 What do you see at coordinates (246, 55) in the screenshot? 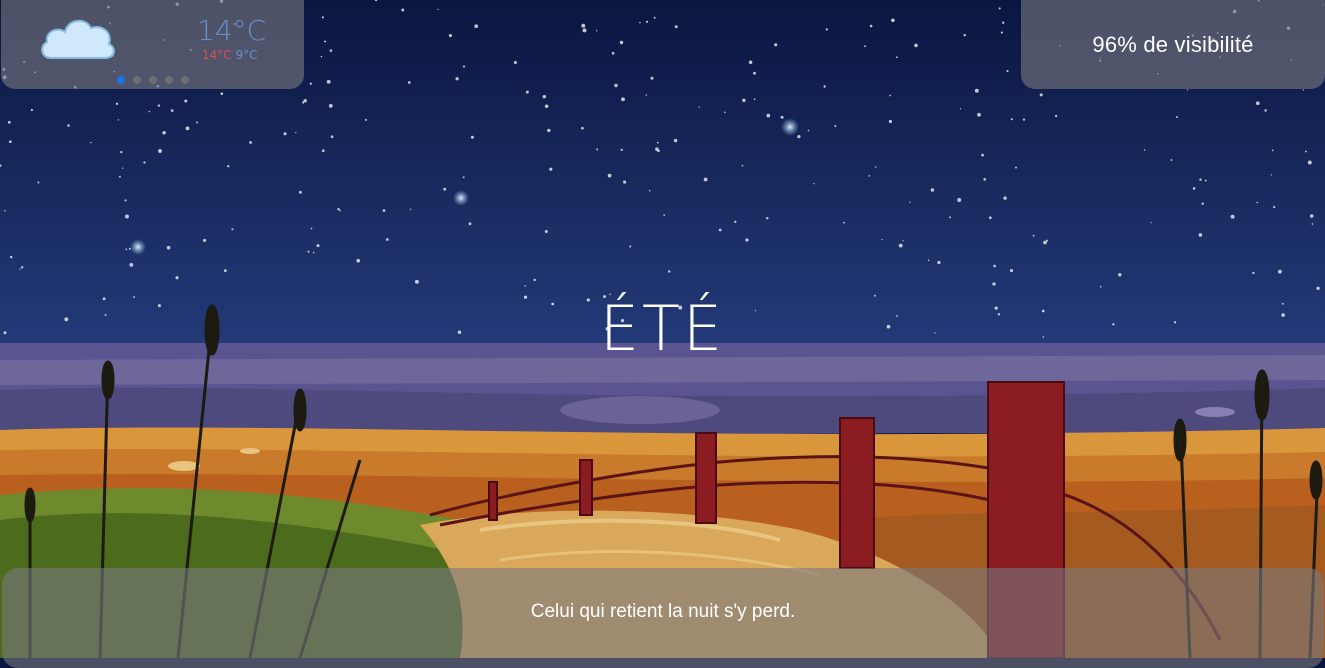
I see `min-temperature: 9°C` at bounding box center [246, 55].